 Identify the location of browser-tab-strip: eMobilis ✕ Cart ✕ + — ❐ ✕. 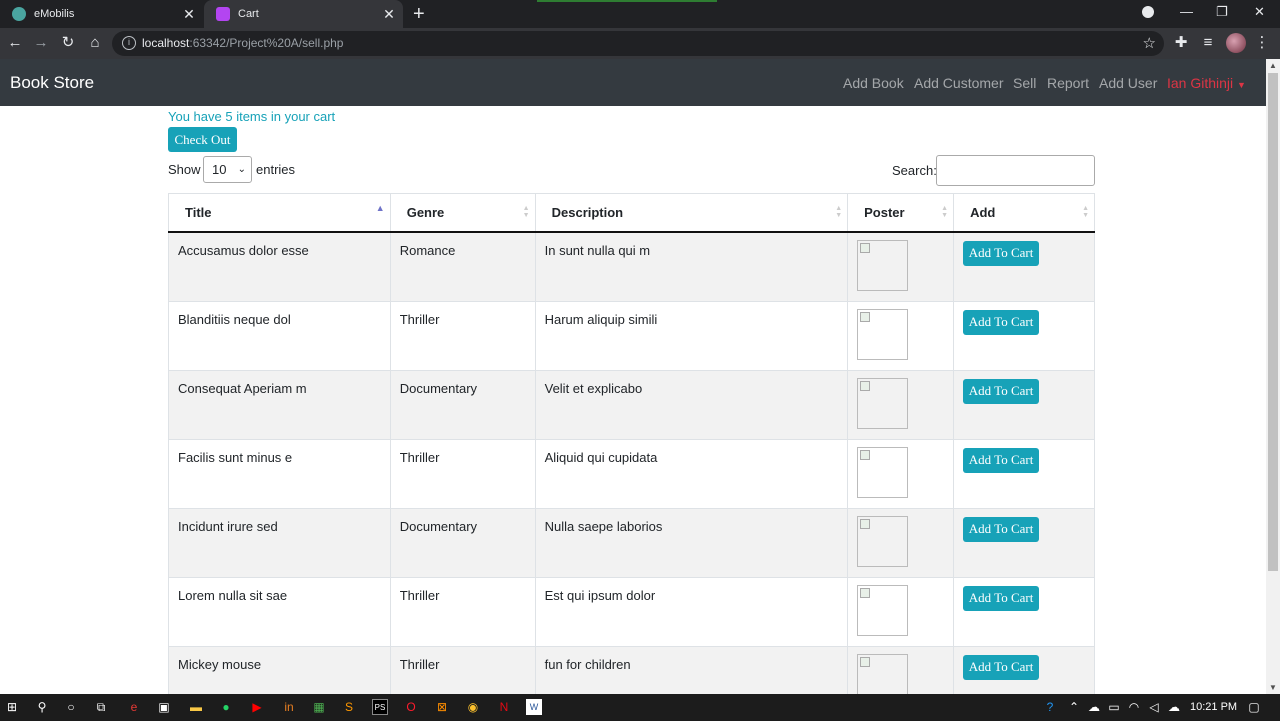
(640, 14).